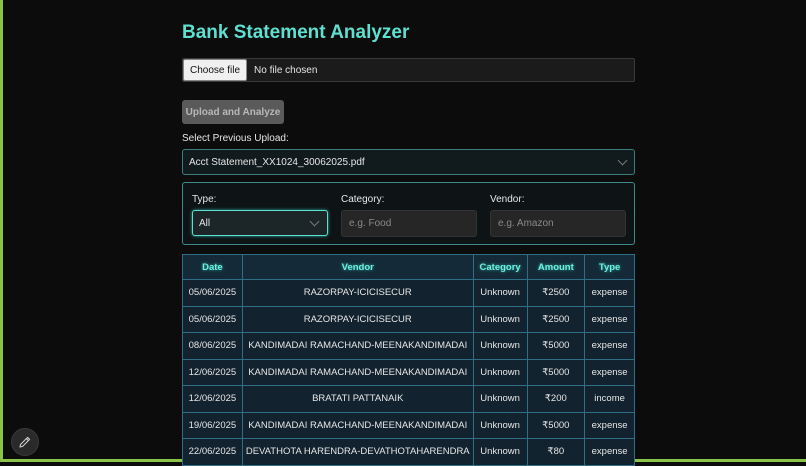 The width and height of the screenshot is (806, 466). I want to click on page-title: Bank Statement Analyzer, so click(296, 32).